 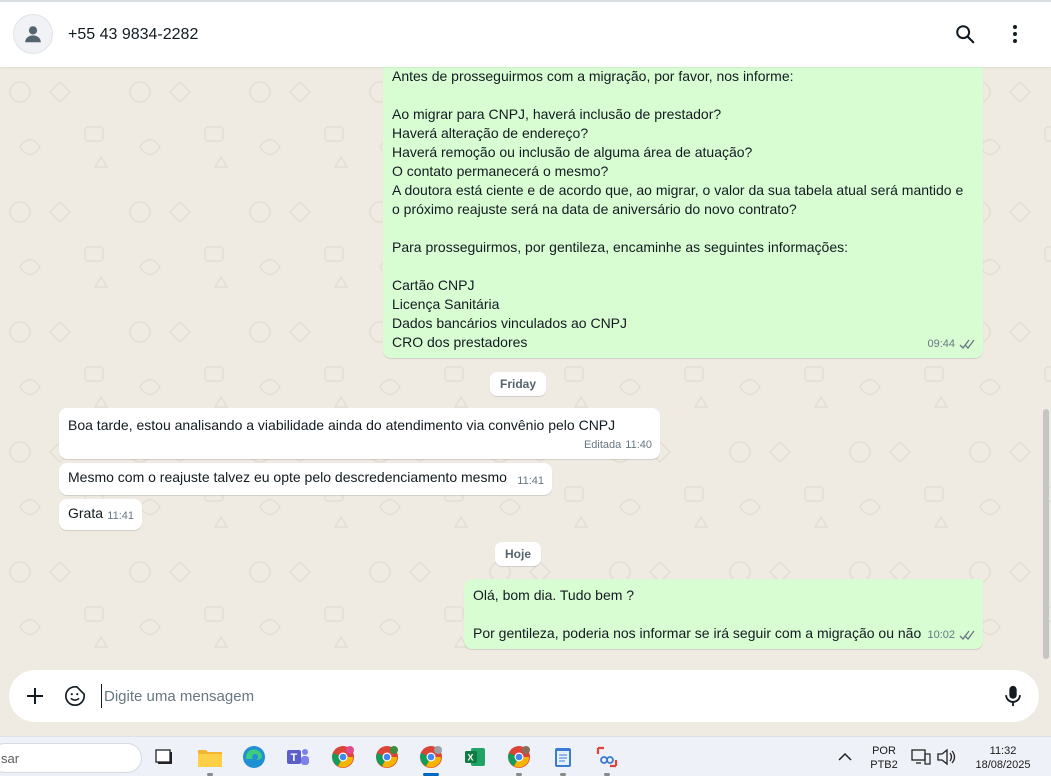 I want to click on message-input, so click(x=541, y=696).